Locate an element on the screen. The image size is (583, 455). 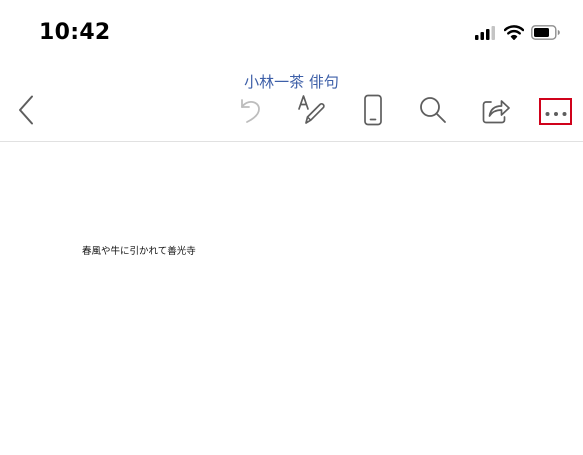
status-icons is located at coordinates (518, 34).